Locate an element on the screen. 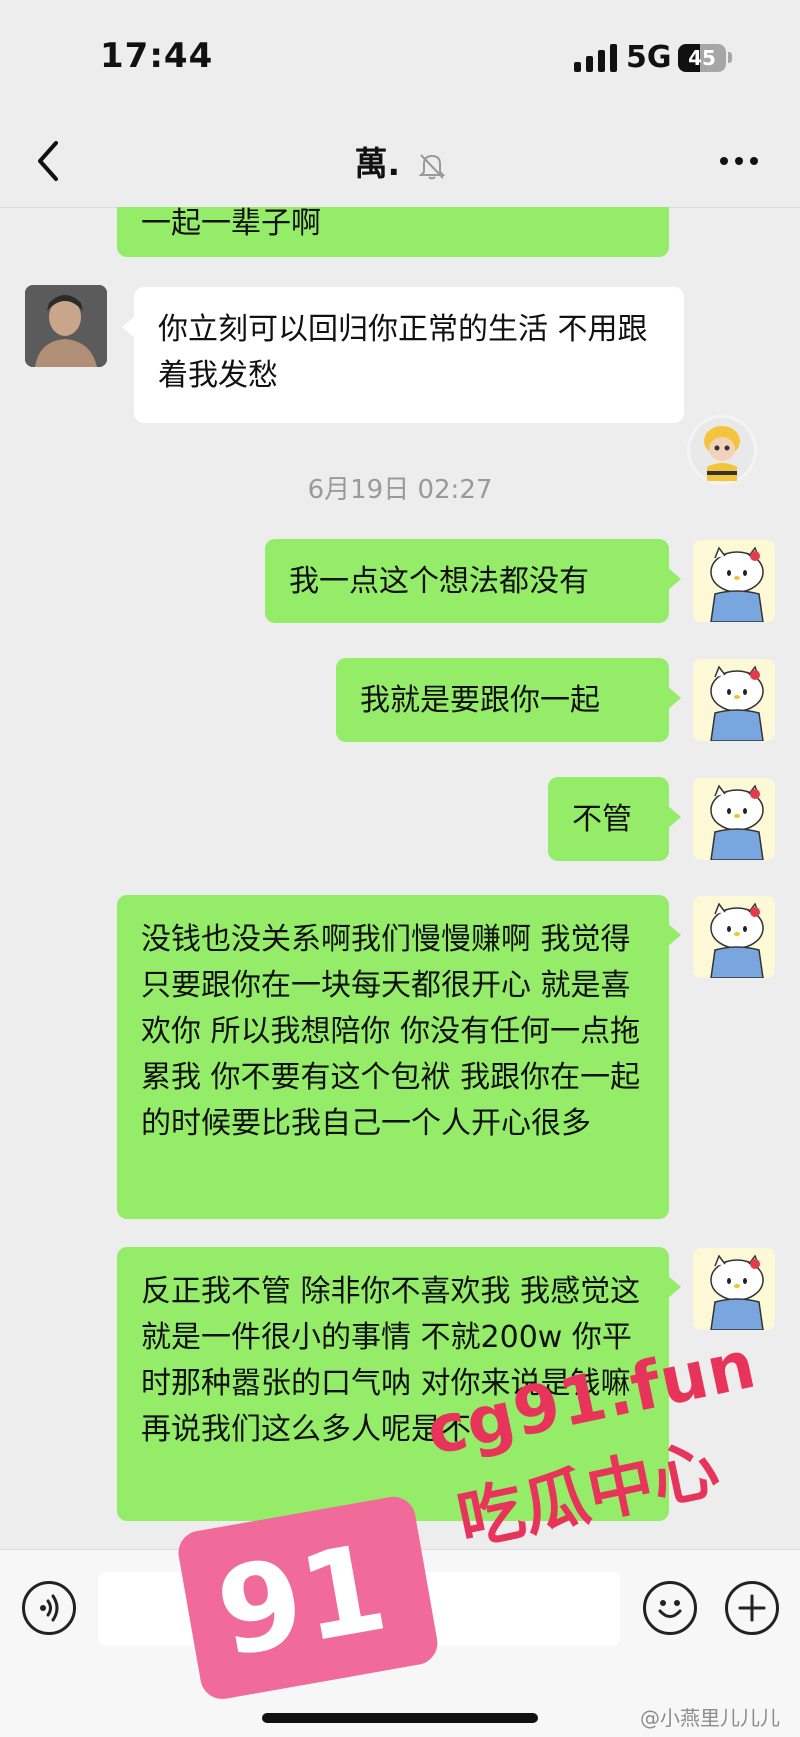  home-indicator is located at coordinates (400, 1718).